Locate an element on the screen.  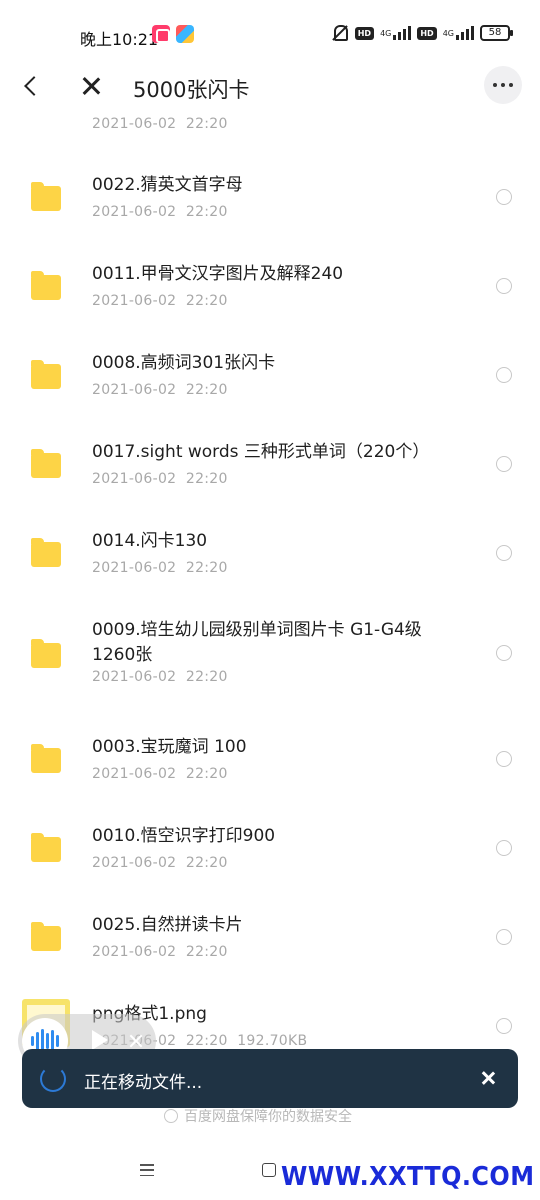
network-type-right: 4G is located at coordinates (448, 33).